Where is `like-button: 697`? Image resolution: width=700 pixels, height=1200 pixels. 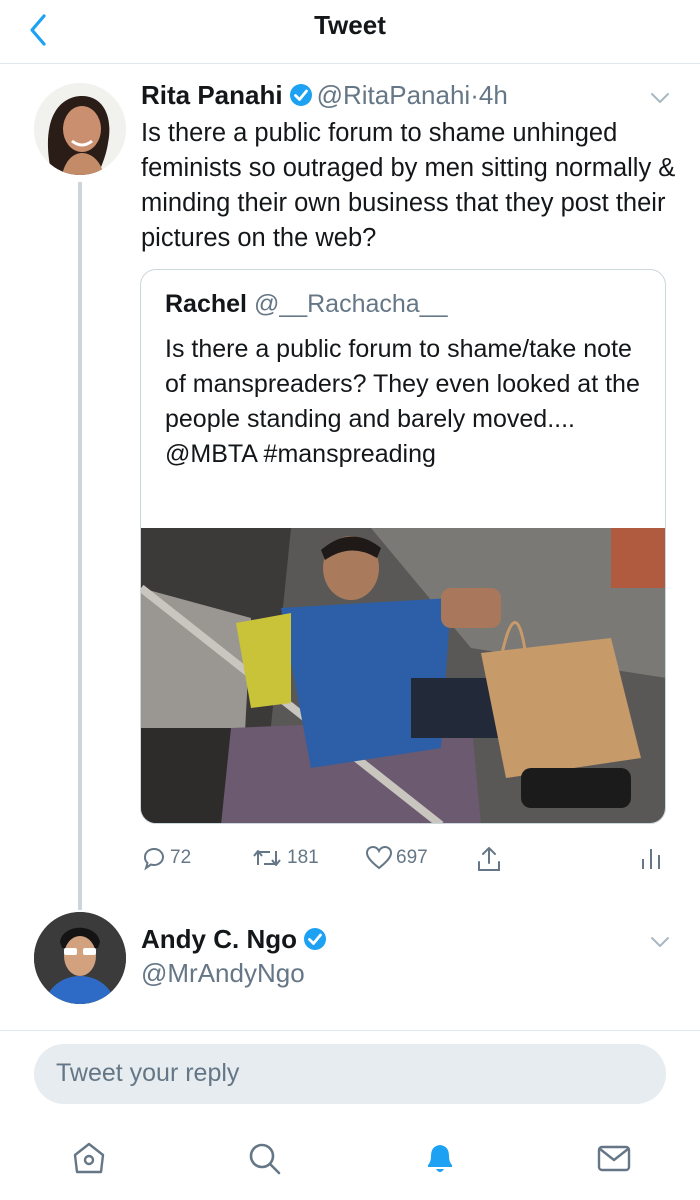 like-button: 697 is located at coordinates (396, 860).